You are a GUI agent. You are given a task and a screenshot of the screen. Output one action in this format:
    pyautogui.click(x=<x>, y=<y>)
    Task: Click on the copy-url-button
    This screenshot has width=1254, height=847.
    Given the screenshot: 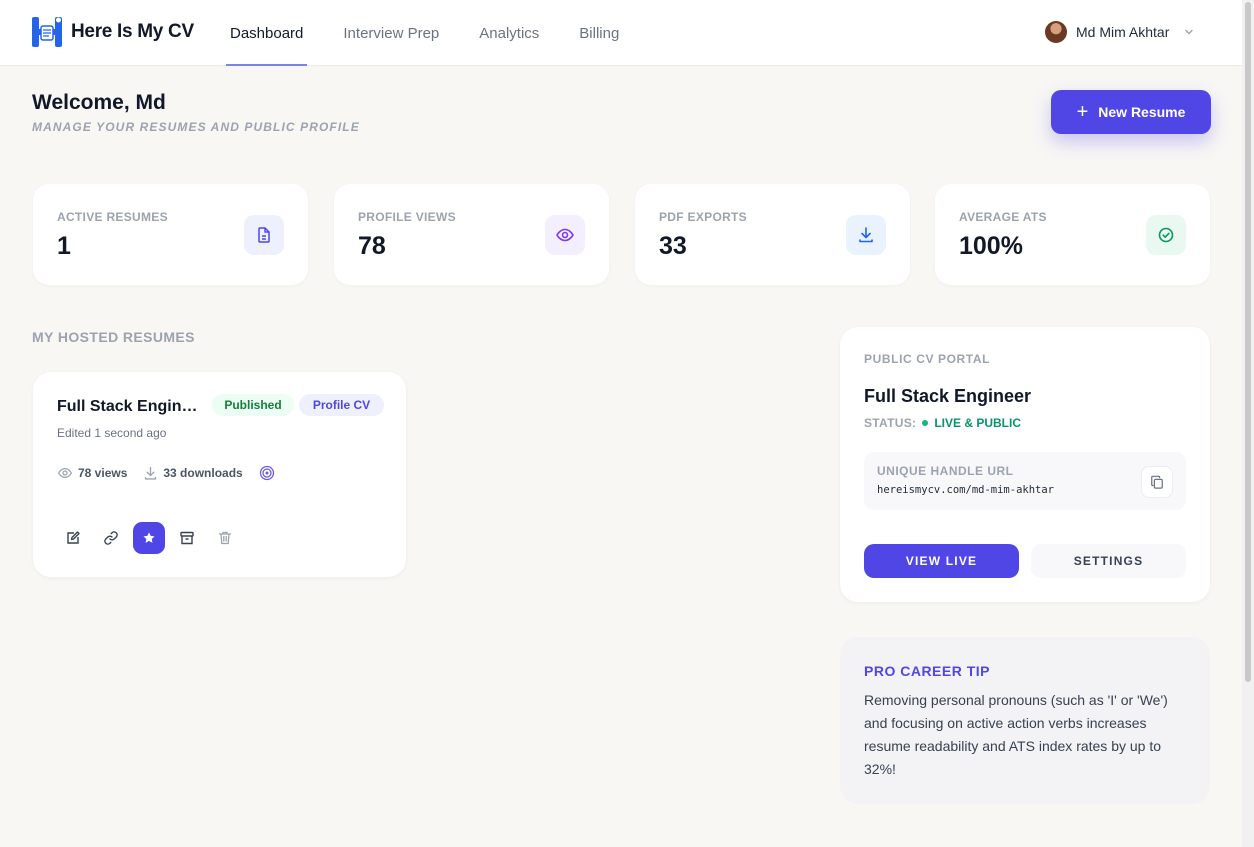 What is the action you would take?
    pyautogui.click(x=1157, y=482)
    